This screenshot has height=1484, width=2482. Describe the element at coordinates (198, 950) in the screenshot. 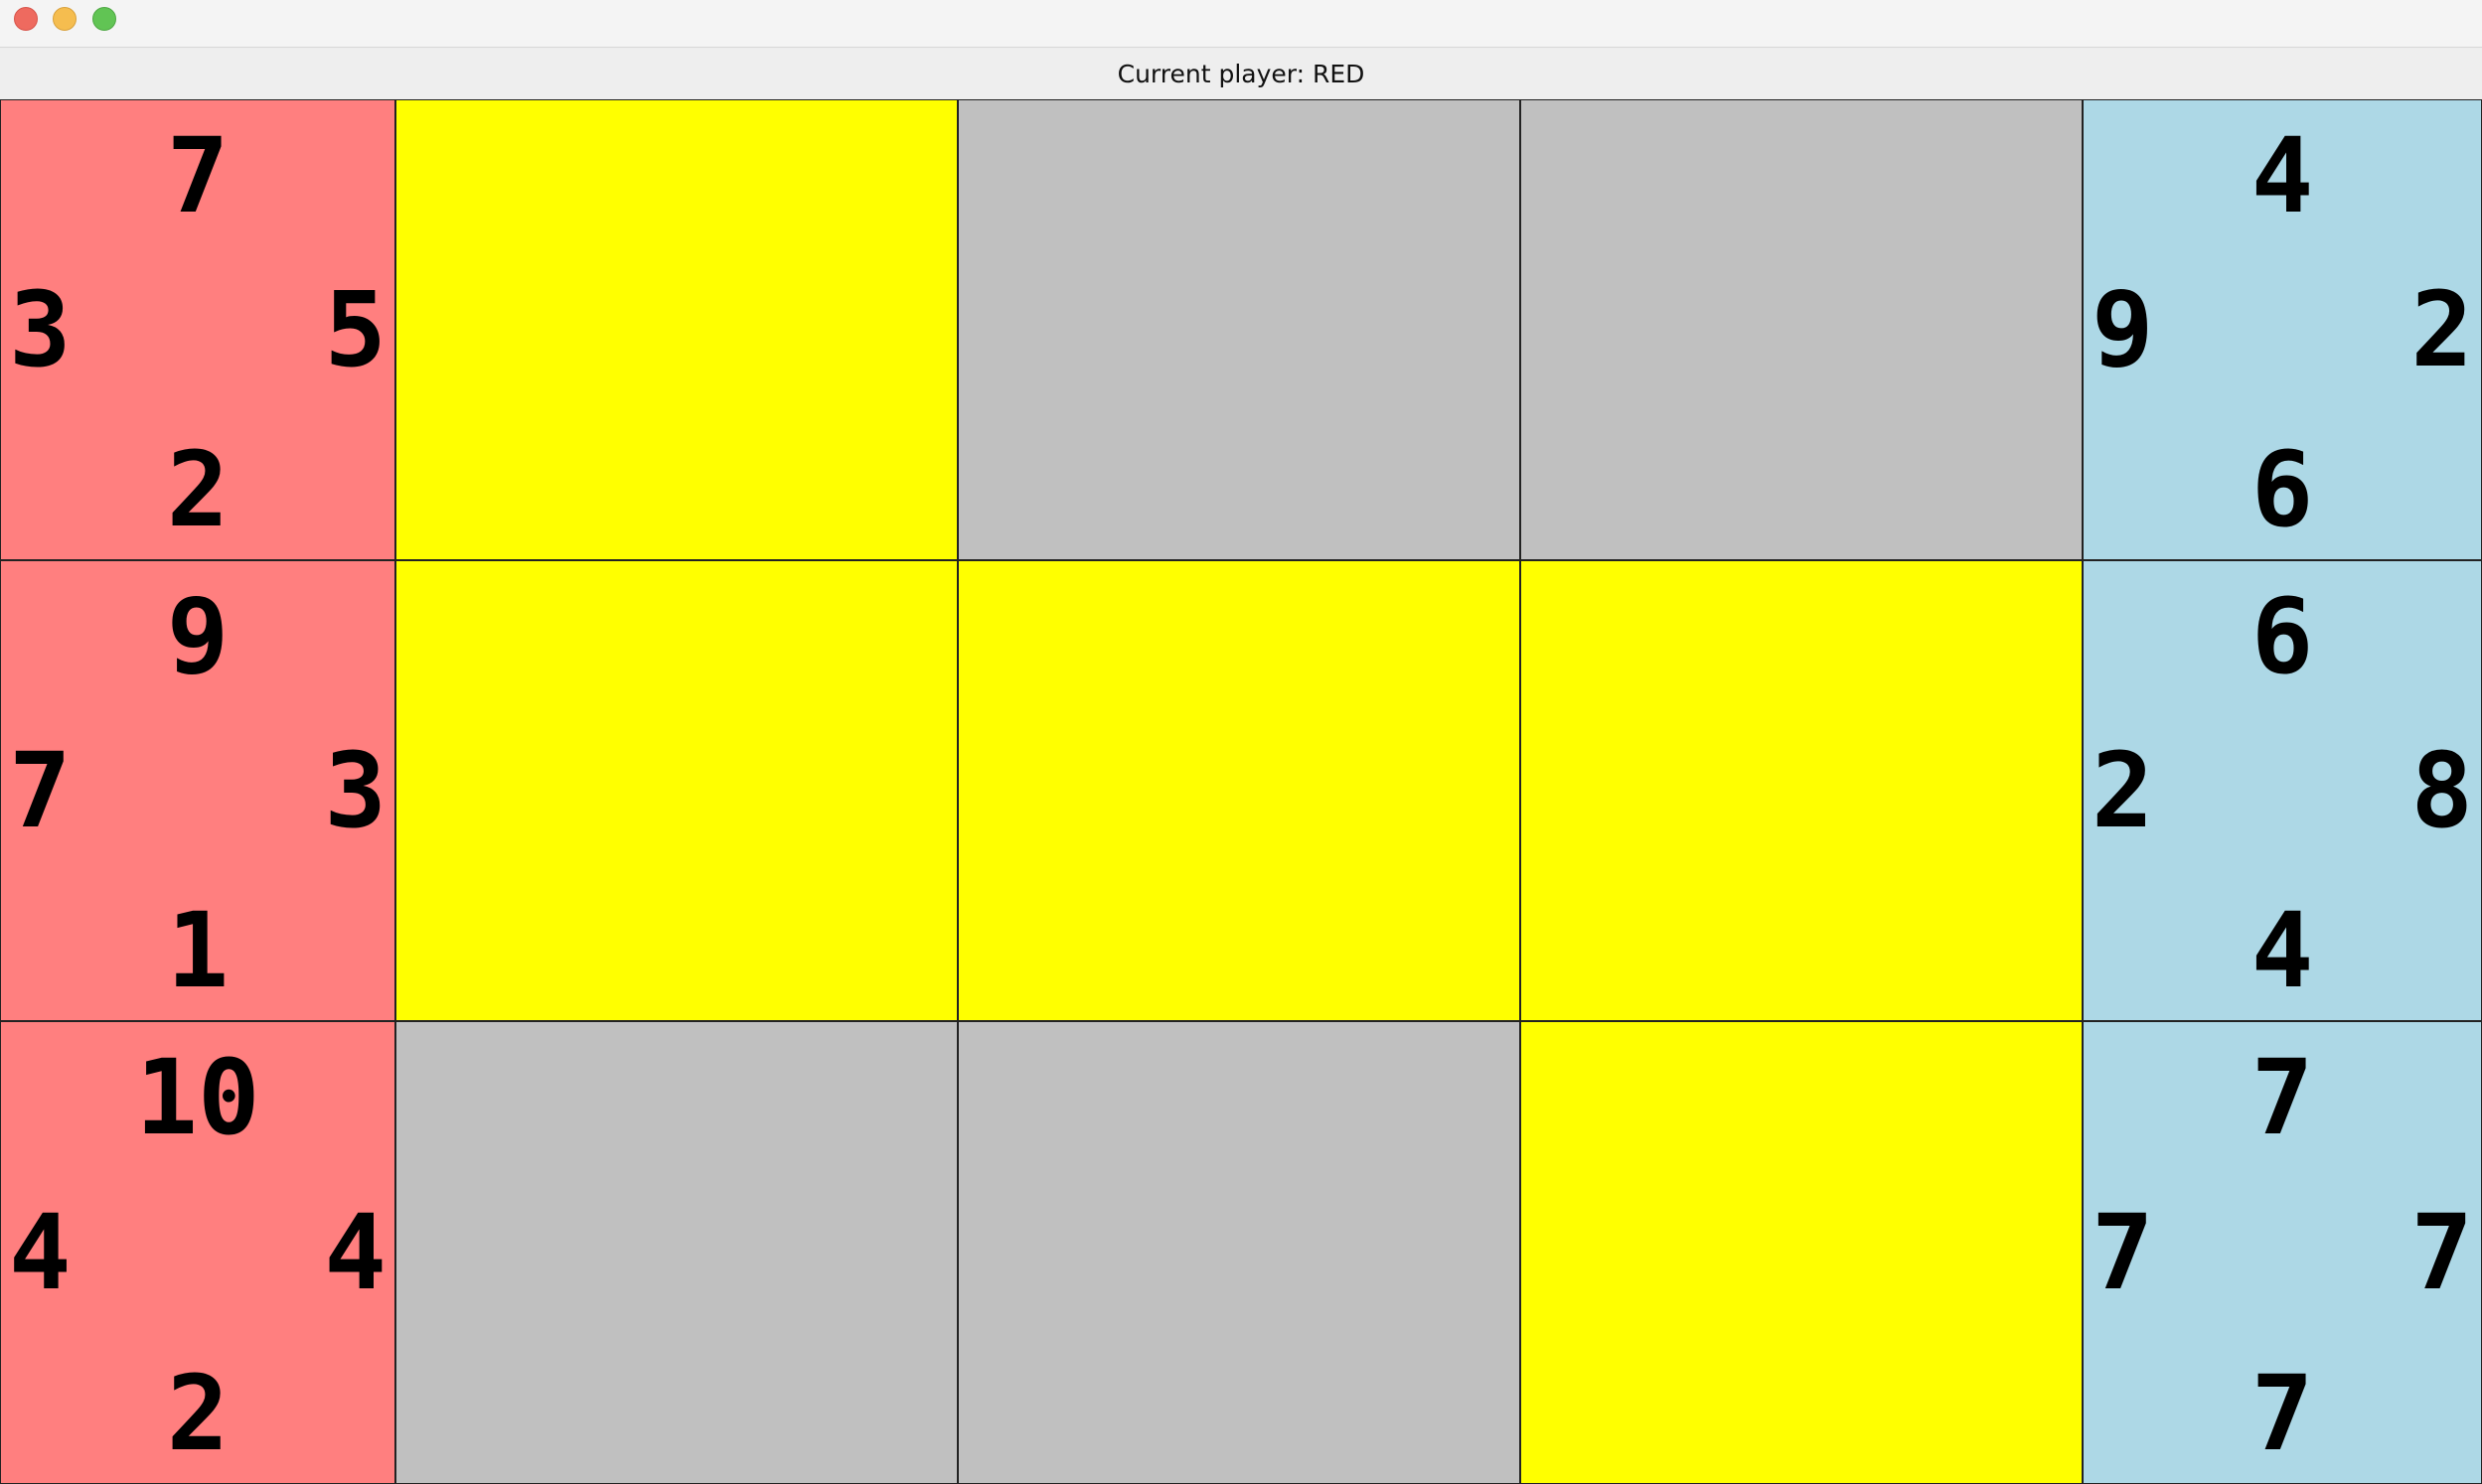

I see `card-value-bottom: 1` at that location.